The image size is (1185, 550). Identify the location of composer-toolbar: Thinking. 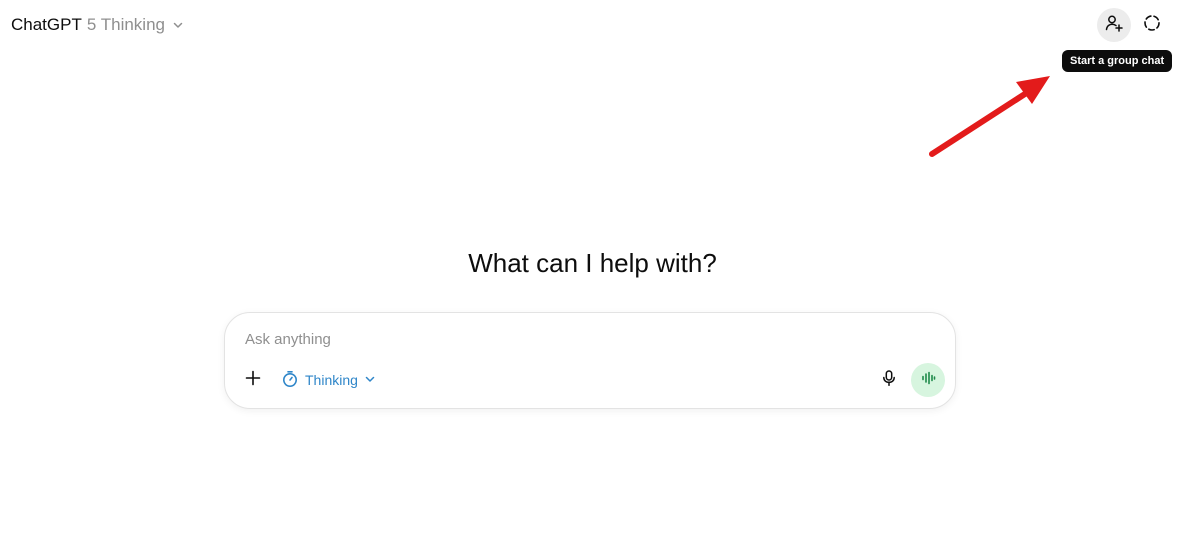
(592, 380).